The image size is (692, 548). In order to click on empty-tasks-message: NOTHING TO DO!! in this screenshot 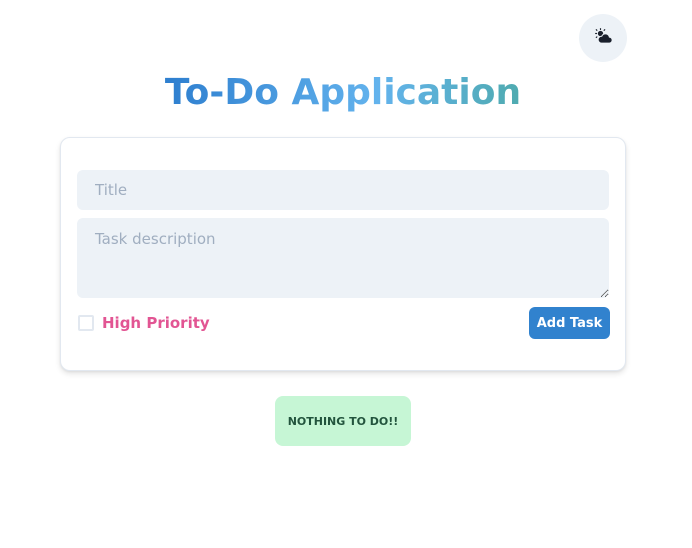, I will do `click(343, 421)`.